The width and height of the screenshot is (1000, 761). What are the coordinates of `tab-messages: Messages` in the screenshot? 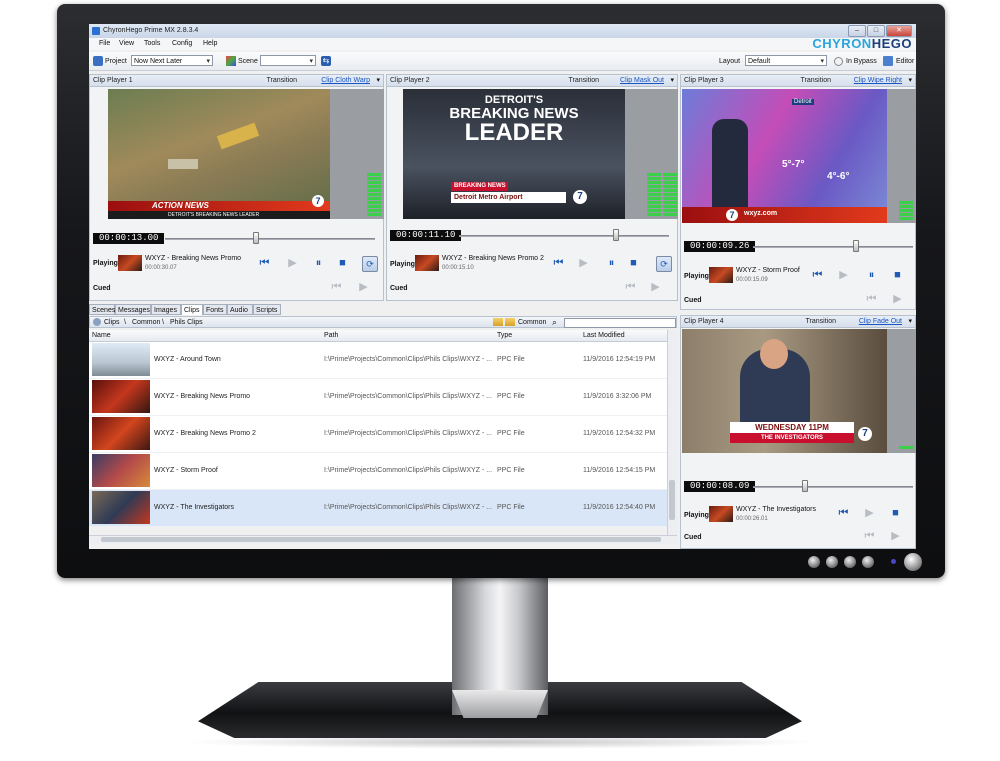 It's located at (133, 309).